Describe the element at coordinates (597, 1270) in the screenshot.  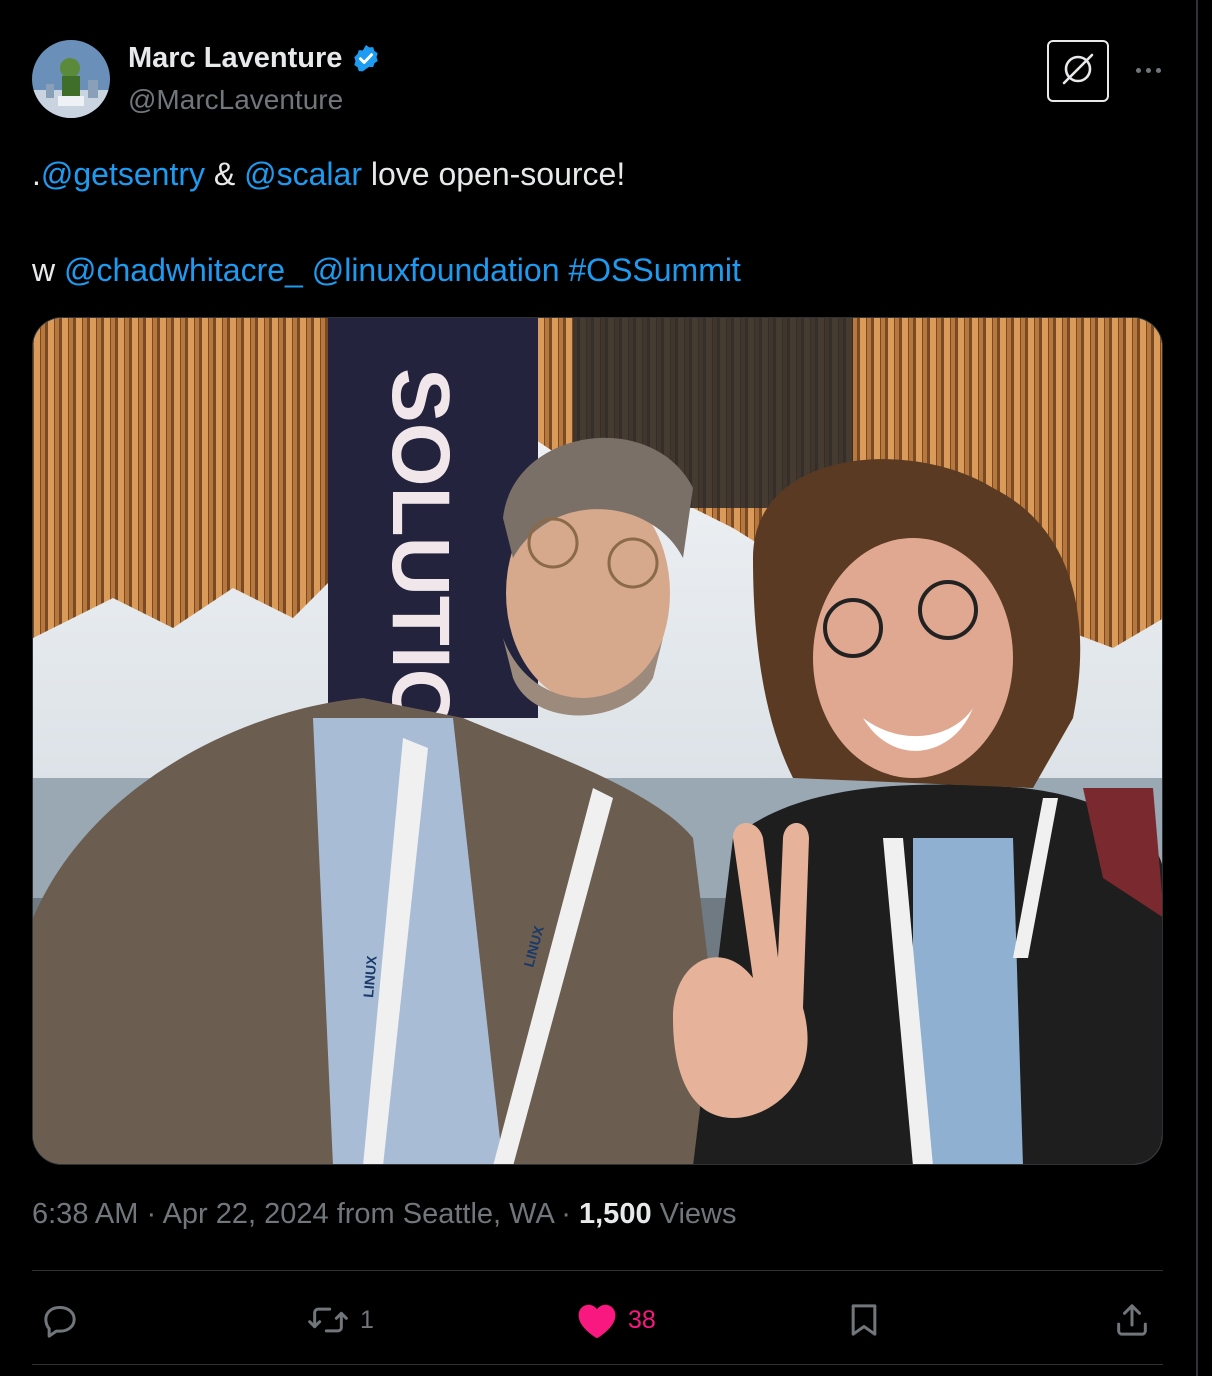
I see `divider-top` at that location.